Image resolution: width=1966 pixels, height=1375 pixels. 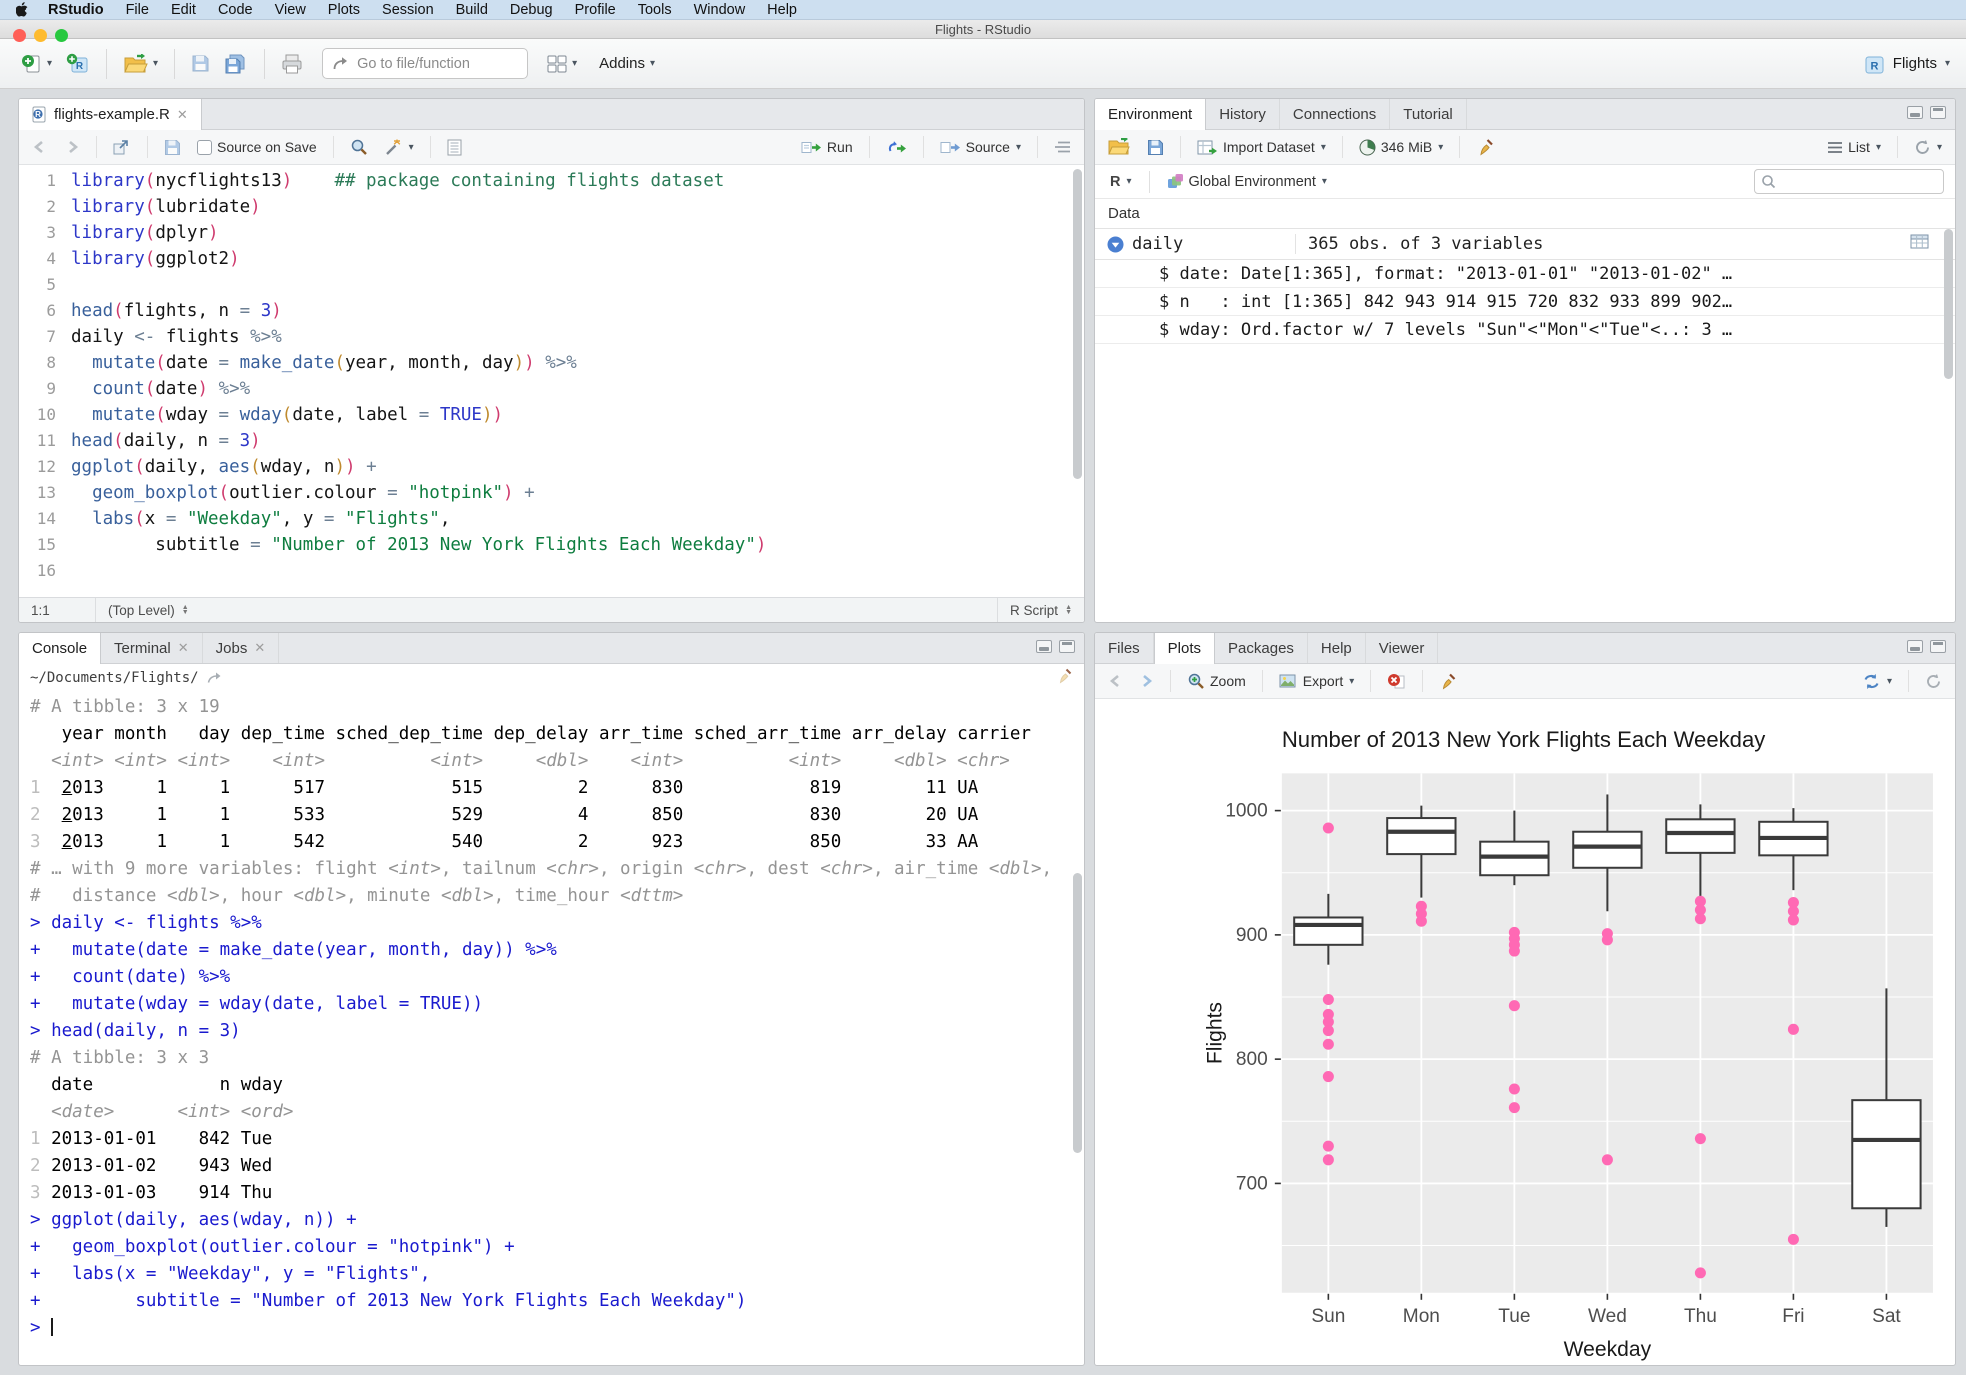 What do you see at coordinates (122, 147) in the screenshot?
I see `popout-button` at bounding box center [122, 147].